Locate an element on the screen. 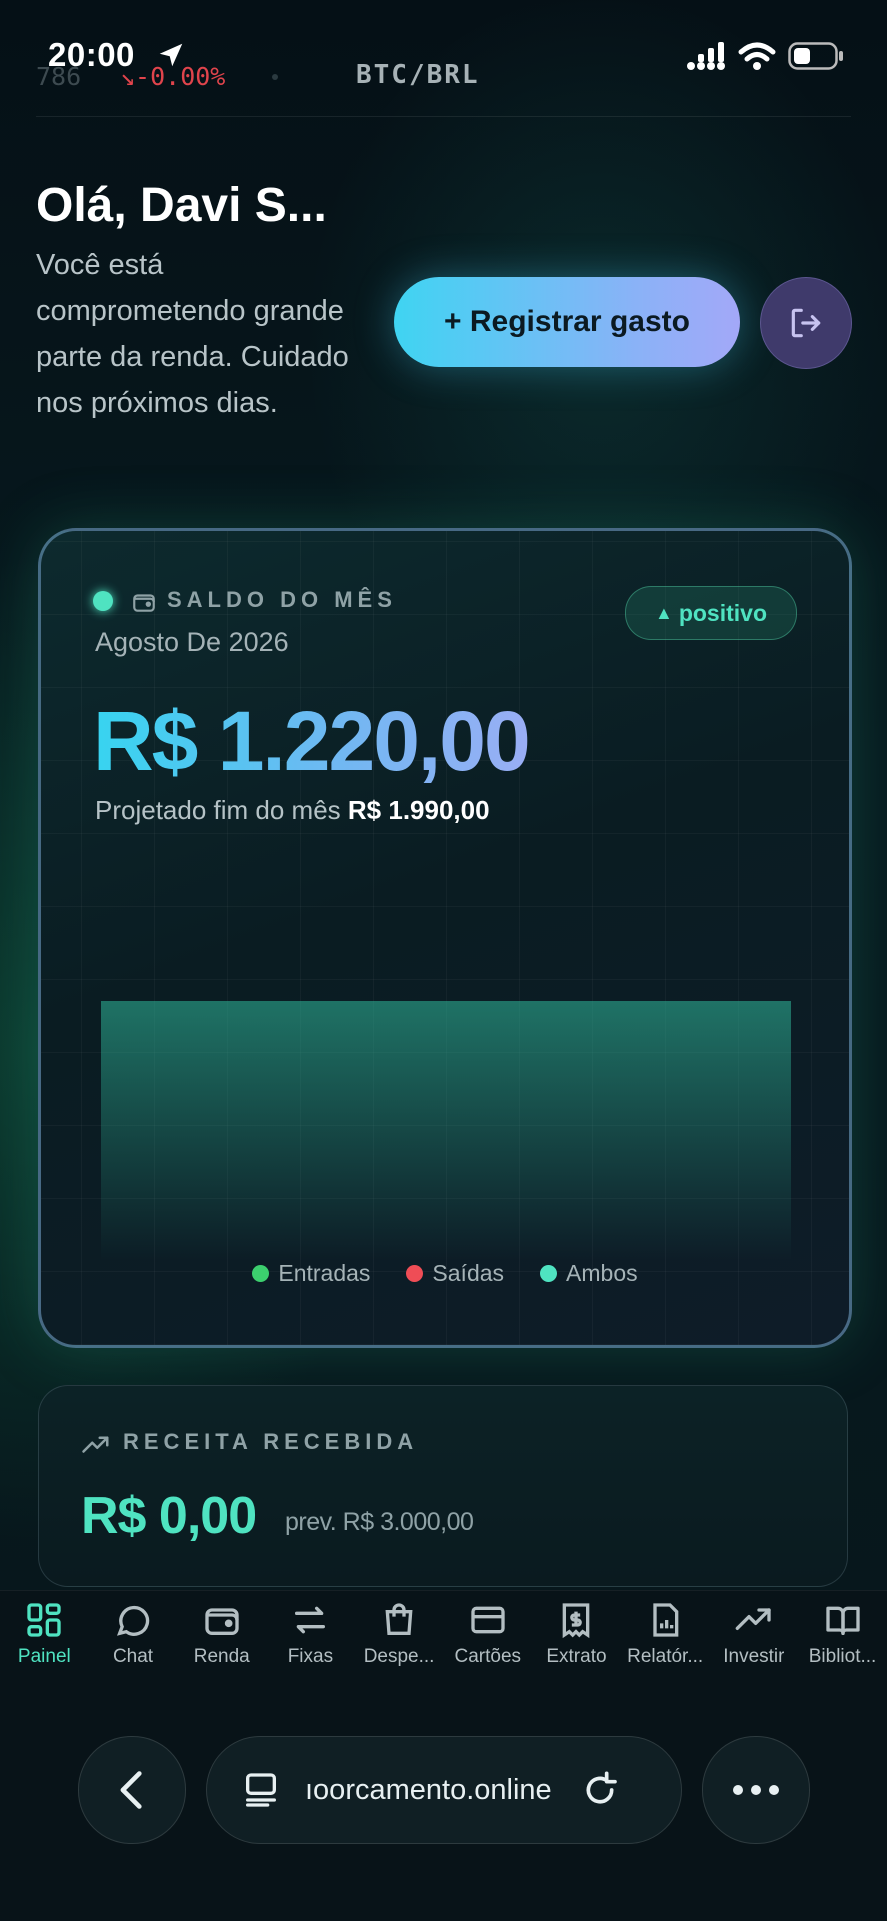 The image size is (887, 1921). reload-icon is located at coordinates (600, 1790).